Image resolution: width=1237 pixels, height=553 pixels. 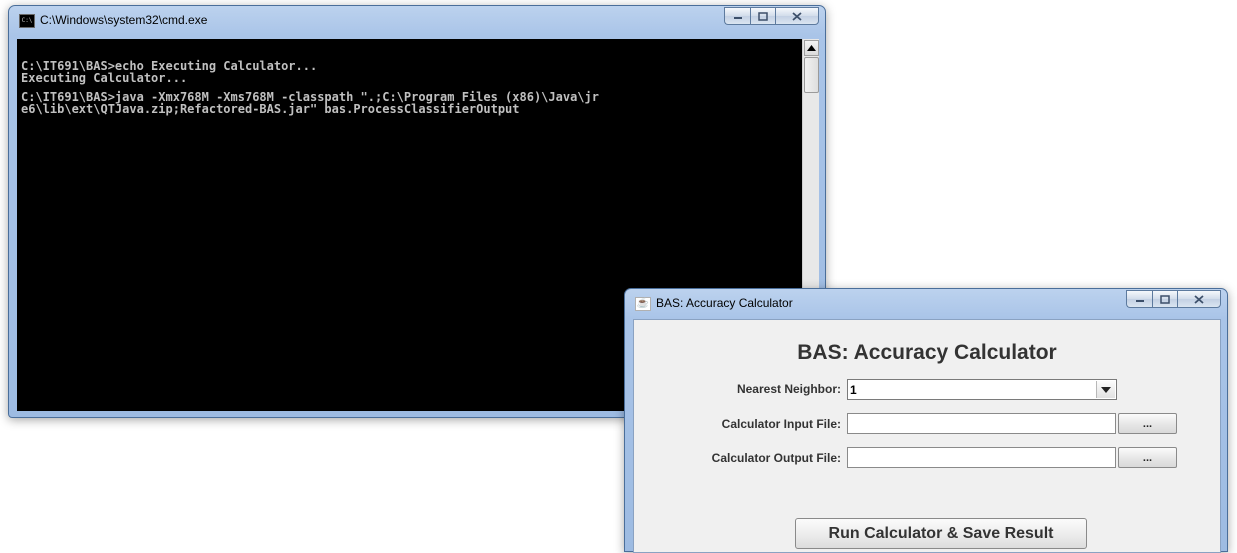 What do you see at coordinates (981, 423) in the screenshot?
I see `input-file-field` at bounding box center [981, 423].